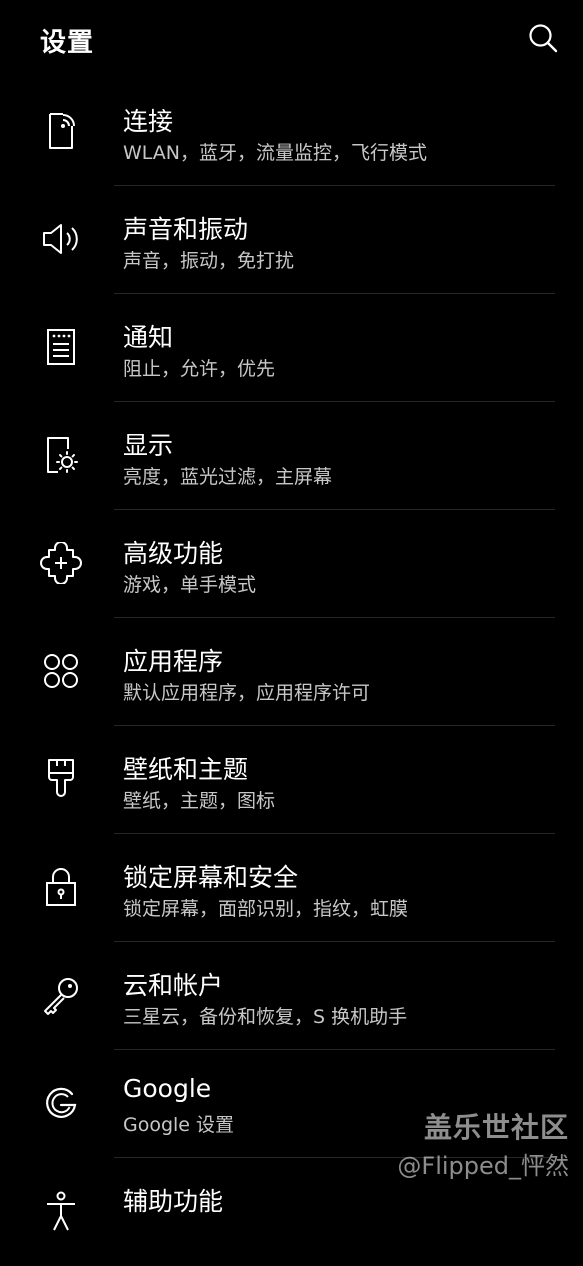 The height and width of the screenshot is (1266, 583). Describe the element at coordinates (186, 769) in the screenshot. I see `settings-item-title: 壁纸和主题` at that location.